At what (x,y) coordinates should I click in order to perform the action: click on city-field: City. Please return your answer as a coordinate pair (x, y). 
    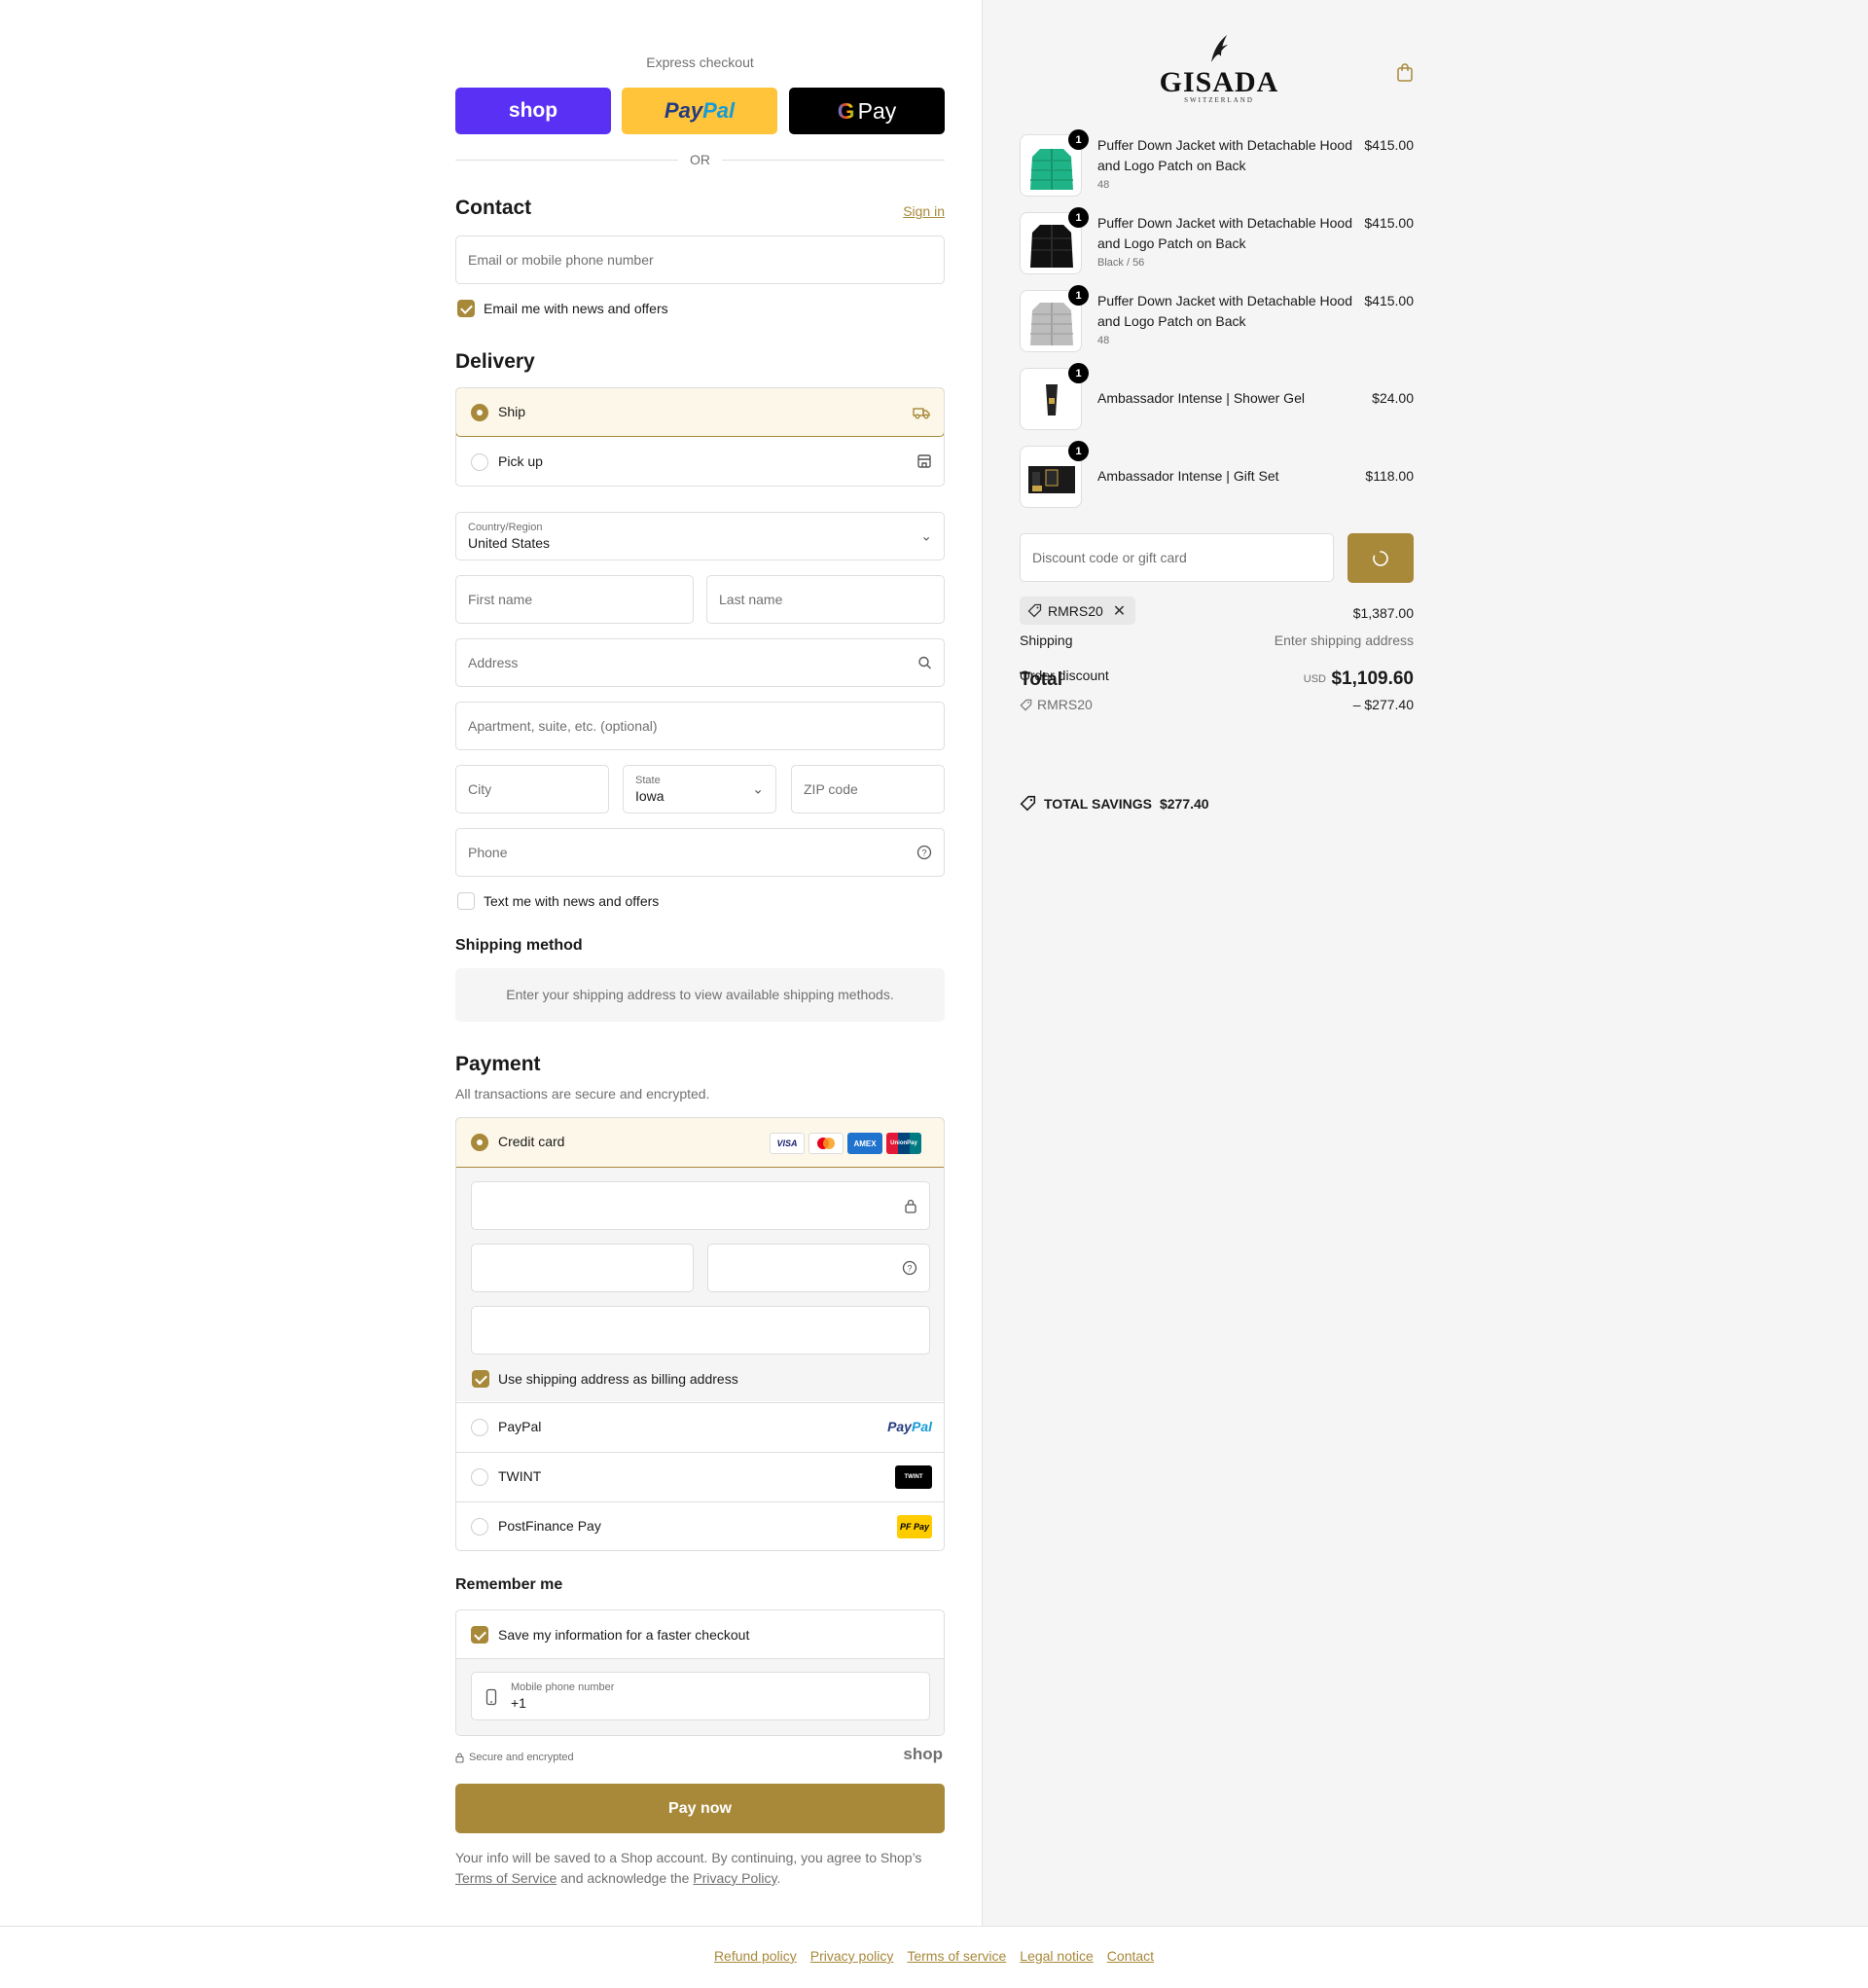
    Looking at the image, I should click on (532, 789).